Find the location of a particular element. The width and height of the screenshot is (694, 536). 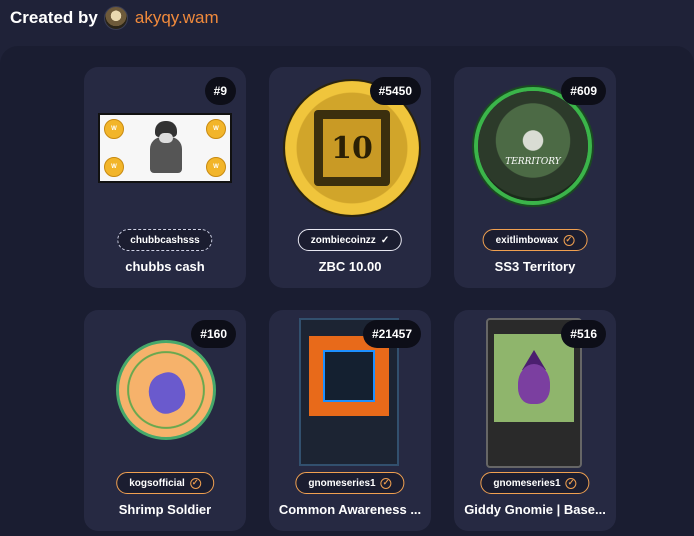

nft-title: chubbs cash is located at coordinates (165, 266).